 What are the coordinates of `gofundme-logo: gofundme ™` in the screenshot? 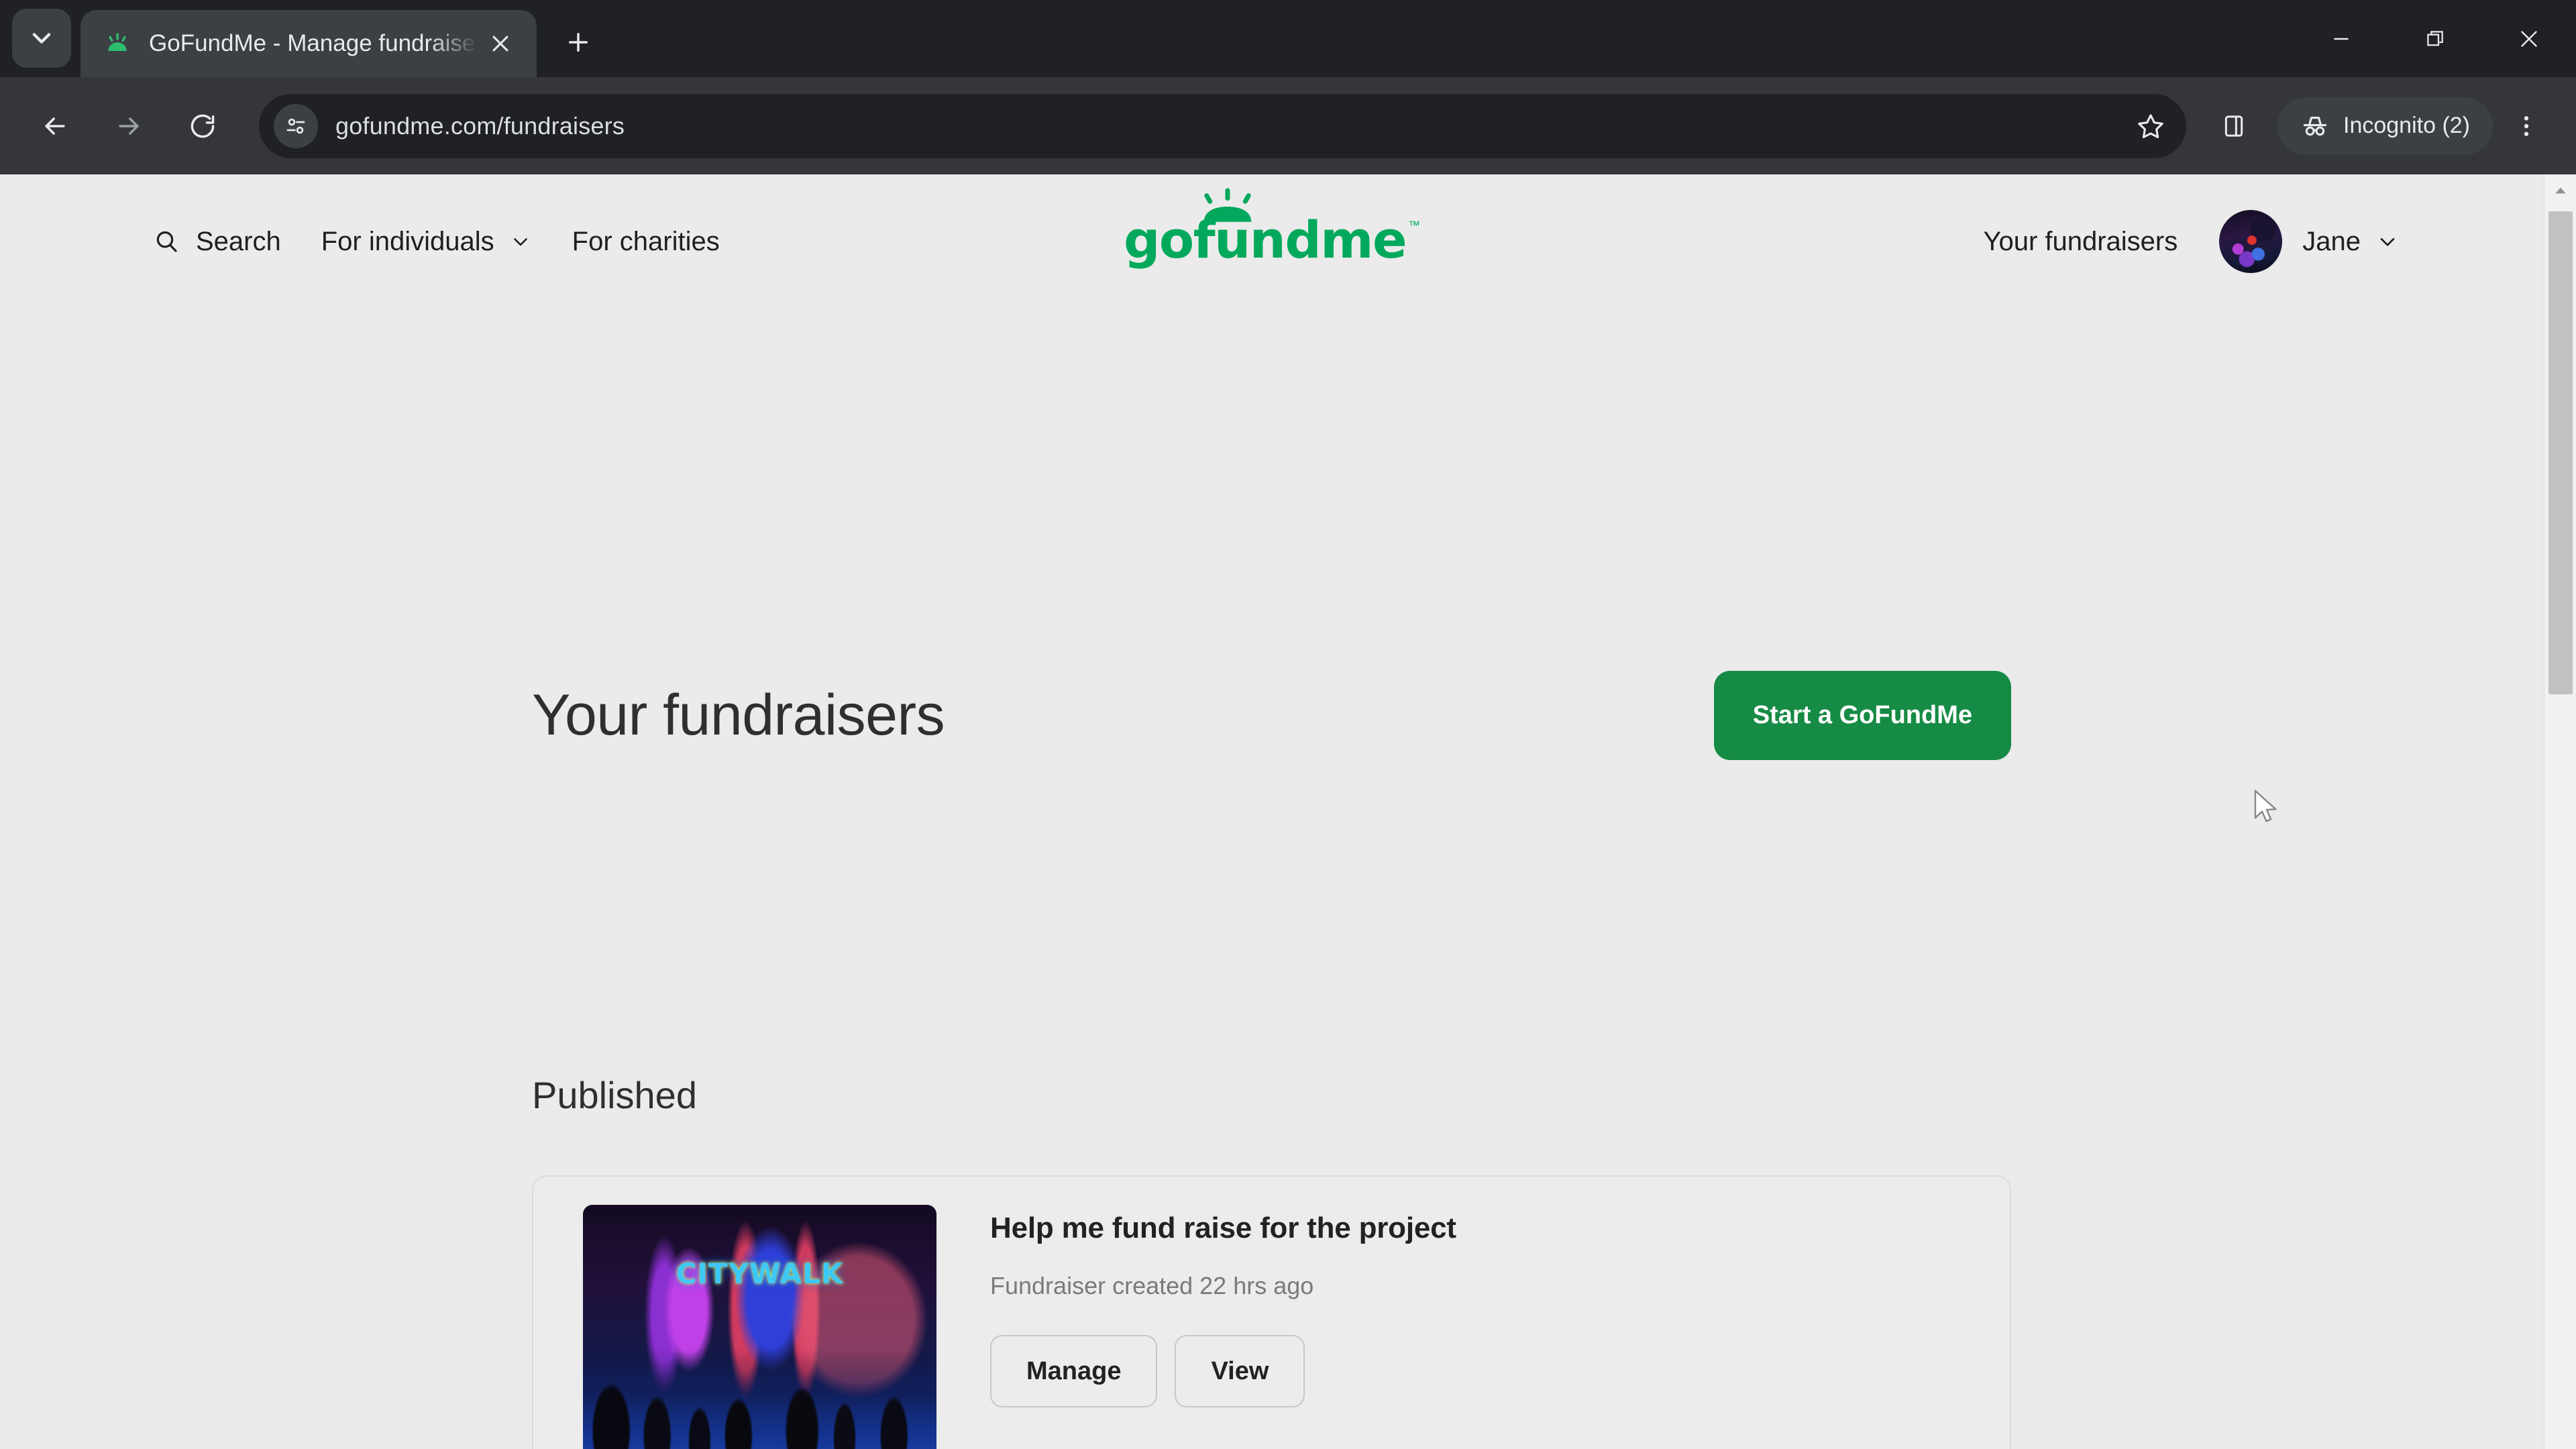 It's located at (1272, 227).